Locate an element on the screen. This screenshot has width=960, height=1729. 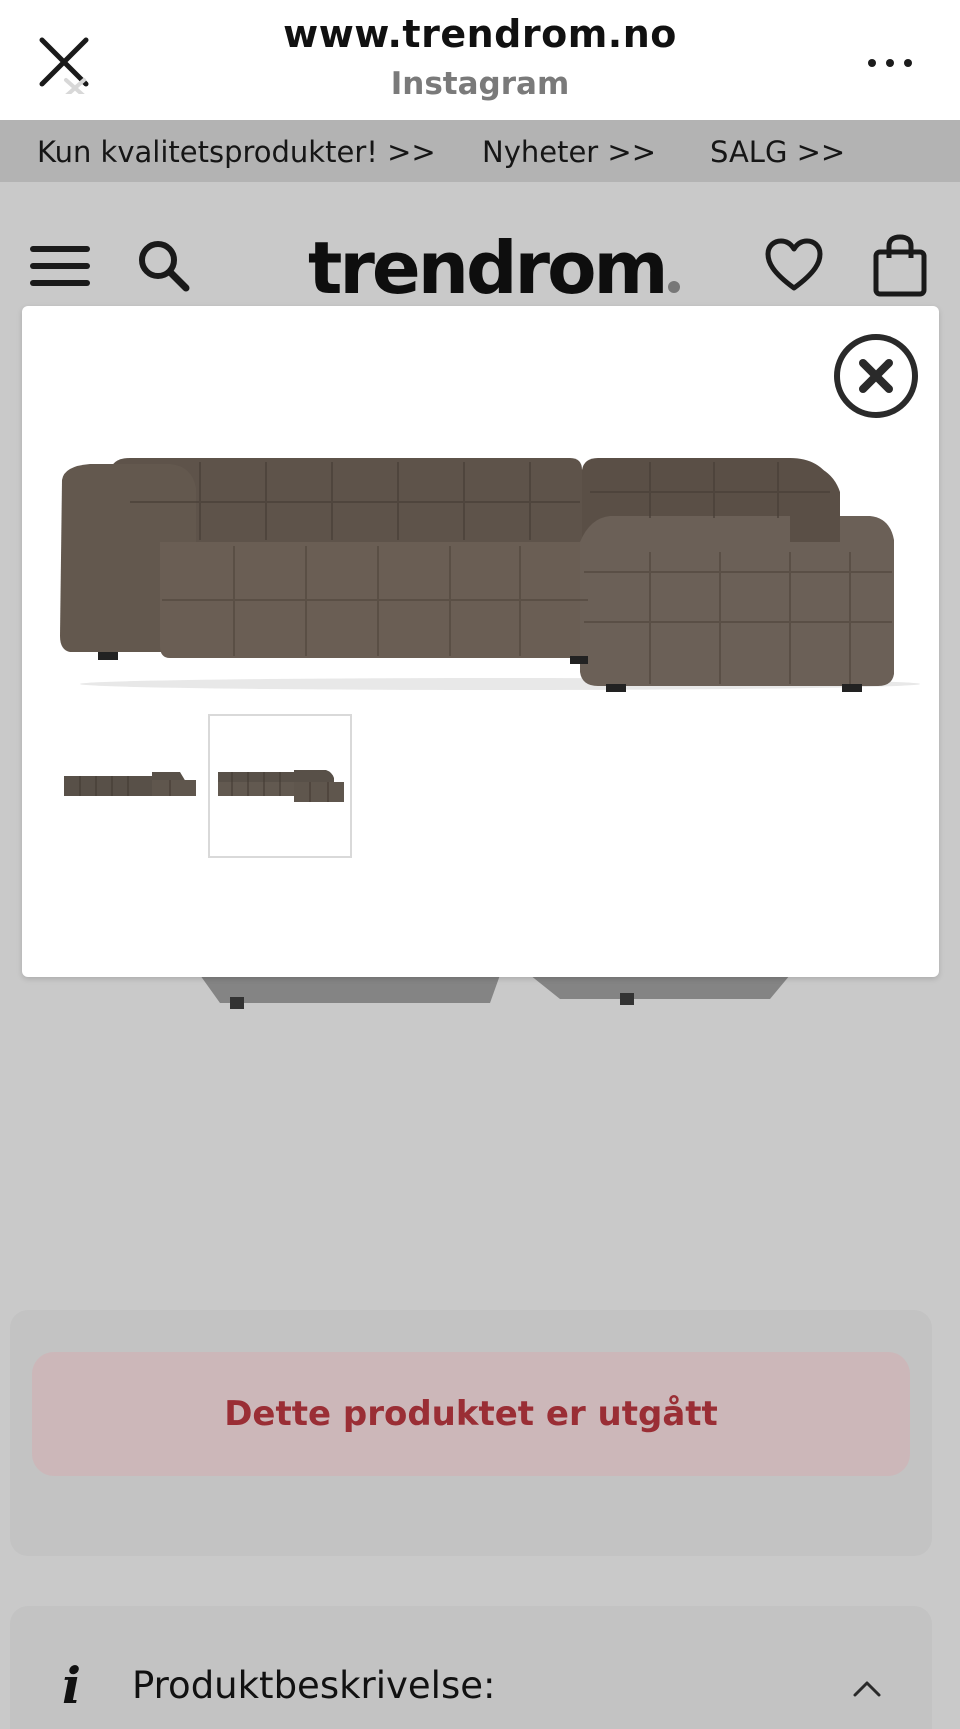
promo-link-news: Nyheter >> is located at coordinates (569, 152).